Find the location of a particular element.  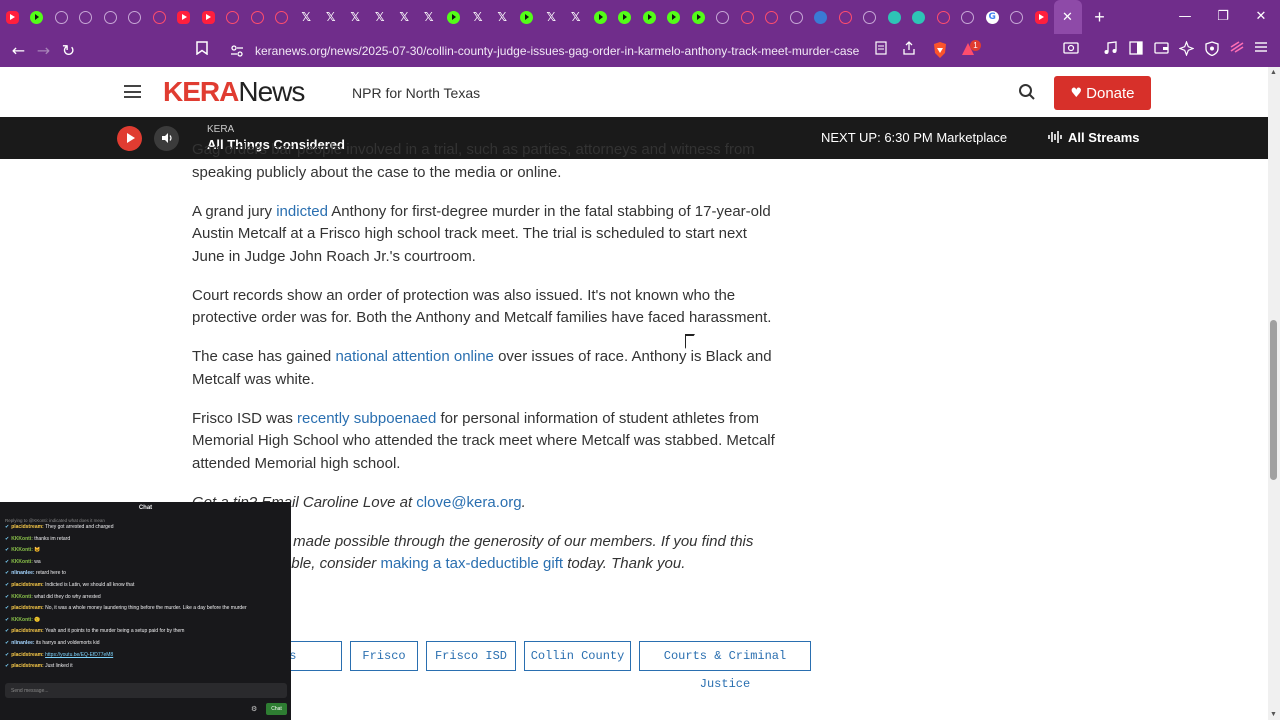

close-tab-icon: ✕ is located at coordinates (1067, 17).